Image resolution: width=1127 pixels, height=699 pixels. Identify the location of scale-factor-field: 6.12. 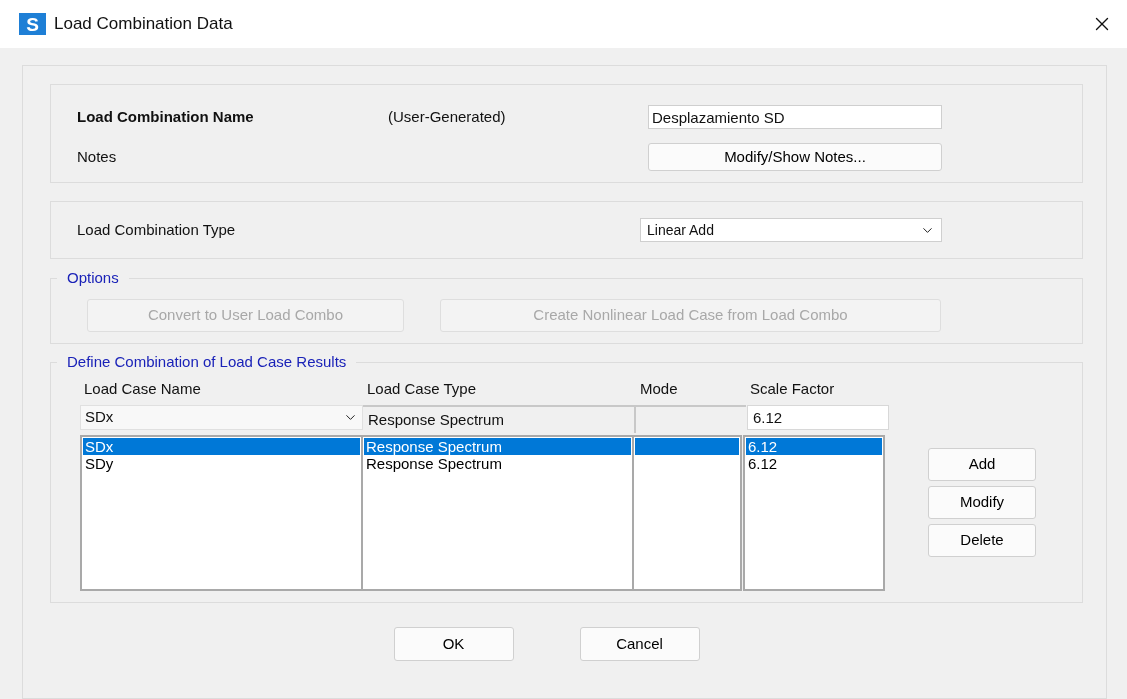
(818, 417).